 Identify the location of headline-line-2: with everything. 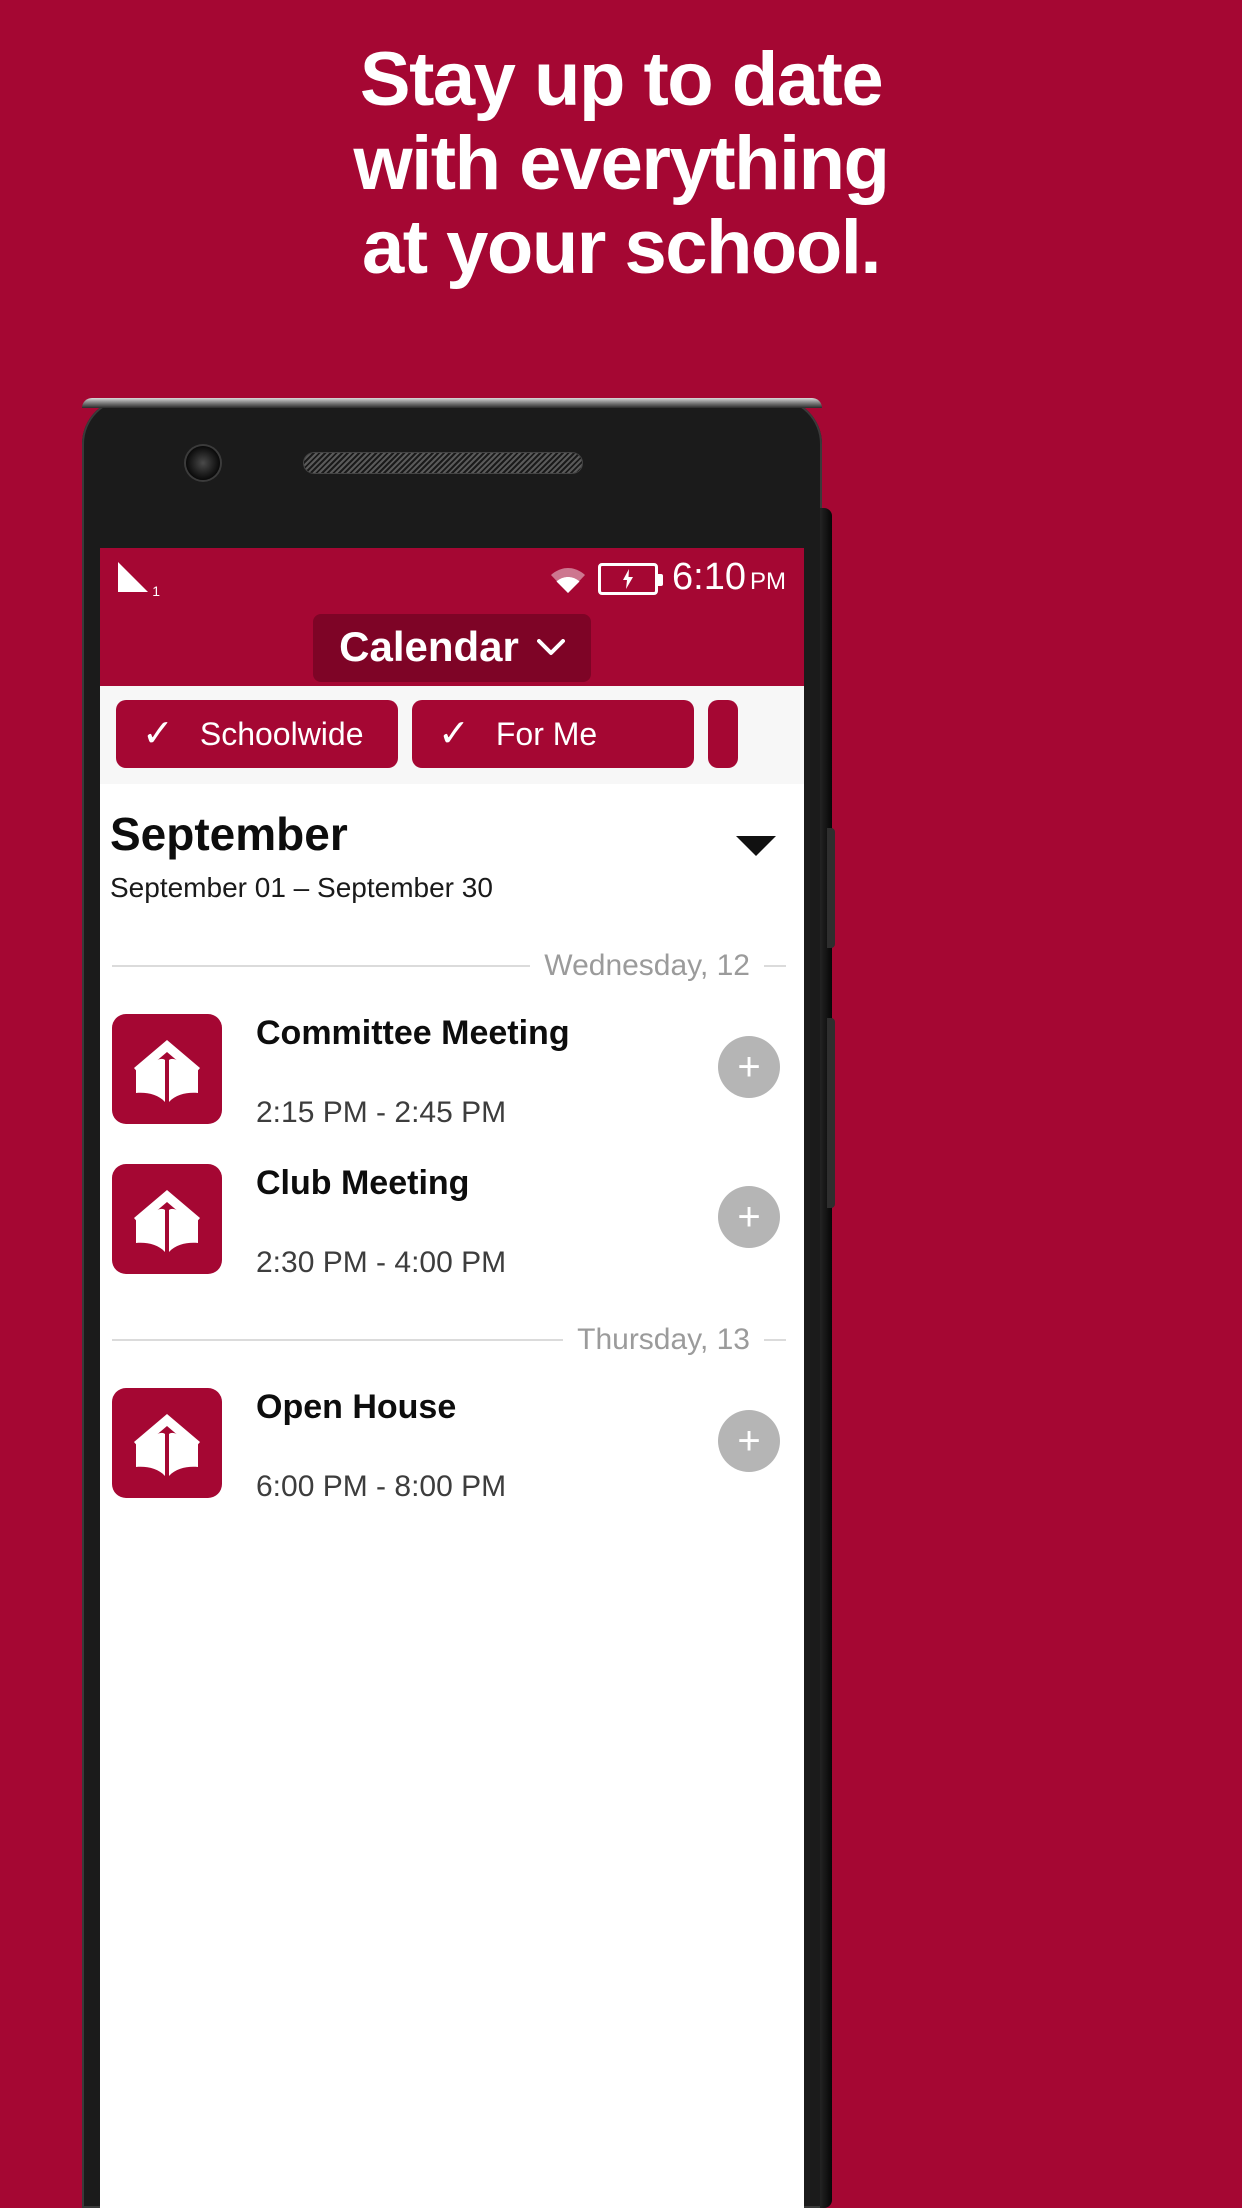
(621, 163).